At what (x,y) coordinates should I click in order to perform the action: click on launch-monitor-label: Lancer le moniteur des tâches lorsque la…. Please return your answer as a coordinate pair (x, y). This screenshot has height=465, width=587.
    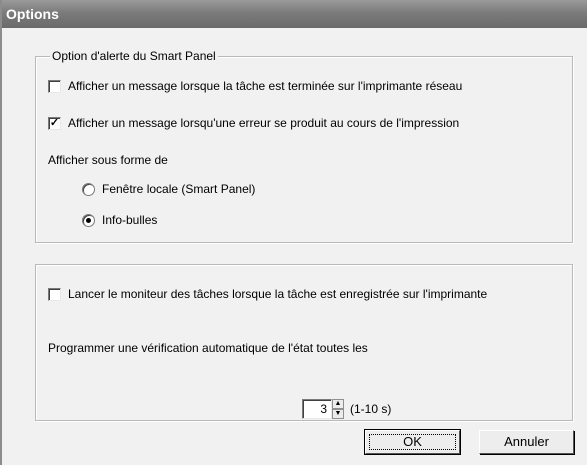
    Looking at the image, I should click on (278, 294).